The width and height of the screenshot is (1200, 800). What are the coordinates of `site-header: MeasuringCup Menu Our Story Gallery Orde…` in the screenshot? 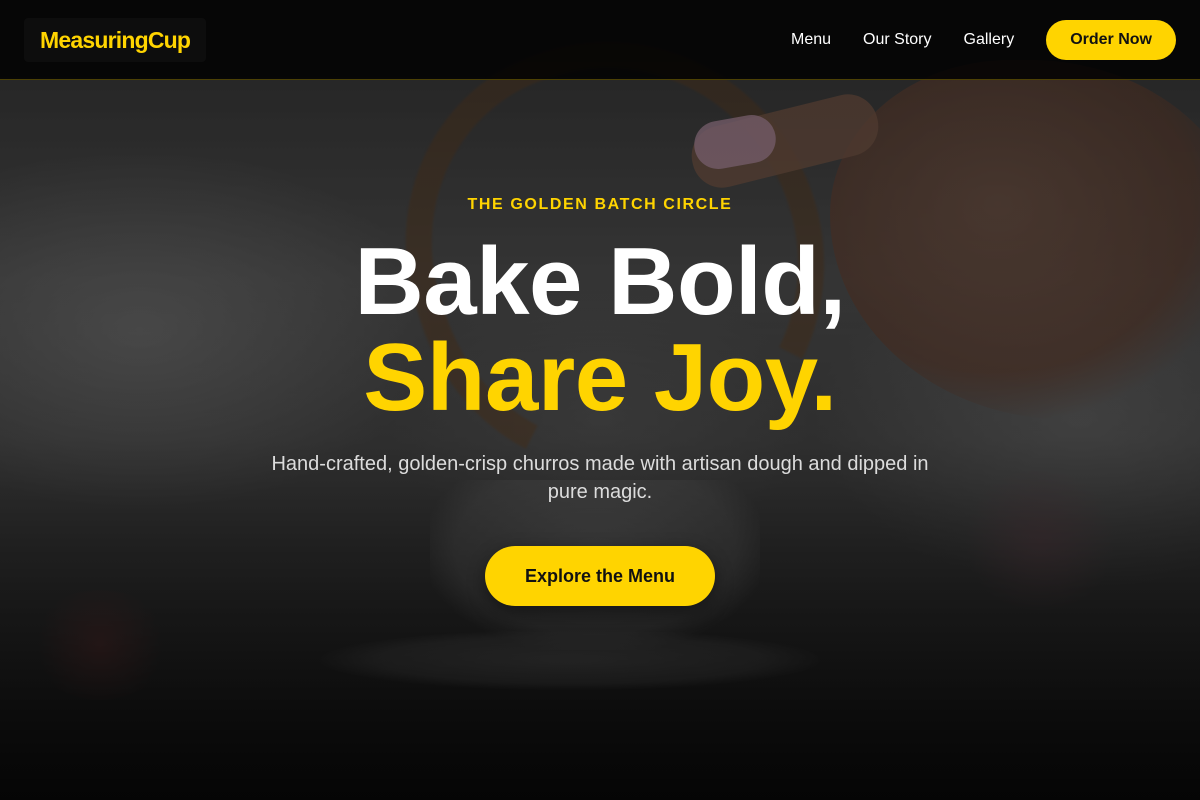 It's located at (600, 40).